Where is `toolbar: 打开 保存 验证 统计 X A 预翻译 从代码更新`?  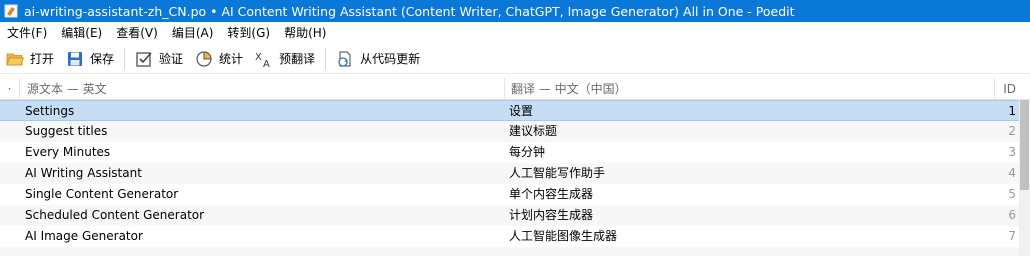
toolbar: 打开 保存 验证 统计 X A 预翻译 从代码更新 is located at coordinates (515, 59).